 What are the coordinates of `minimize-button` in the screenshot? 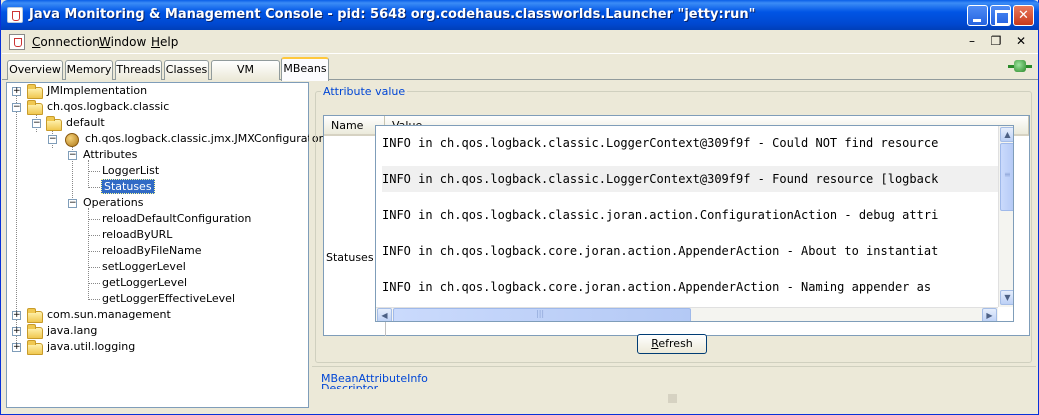 It's located at (977, 15).